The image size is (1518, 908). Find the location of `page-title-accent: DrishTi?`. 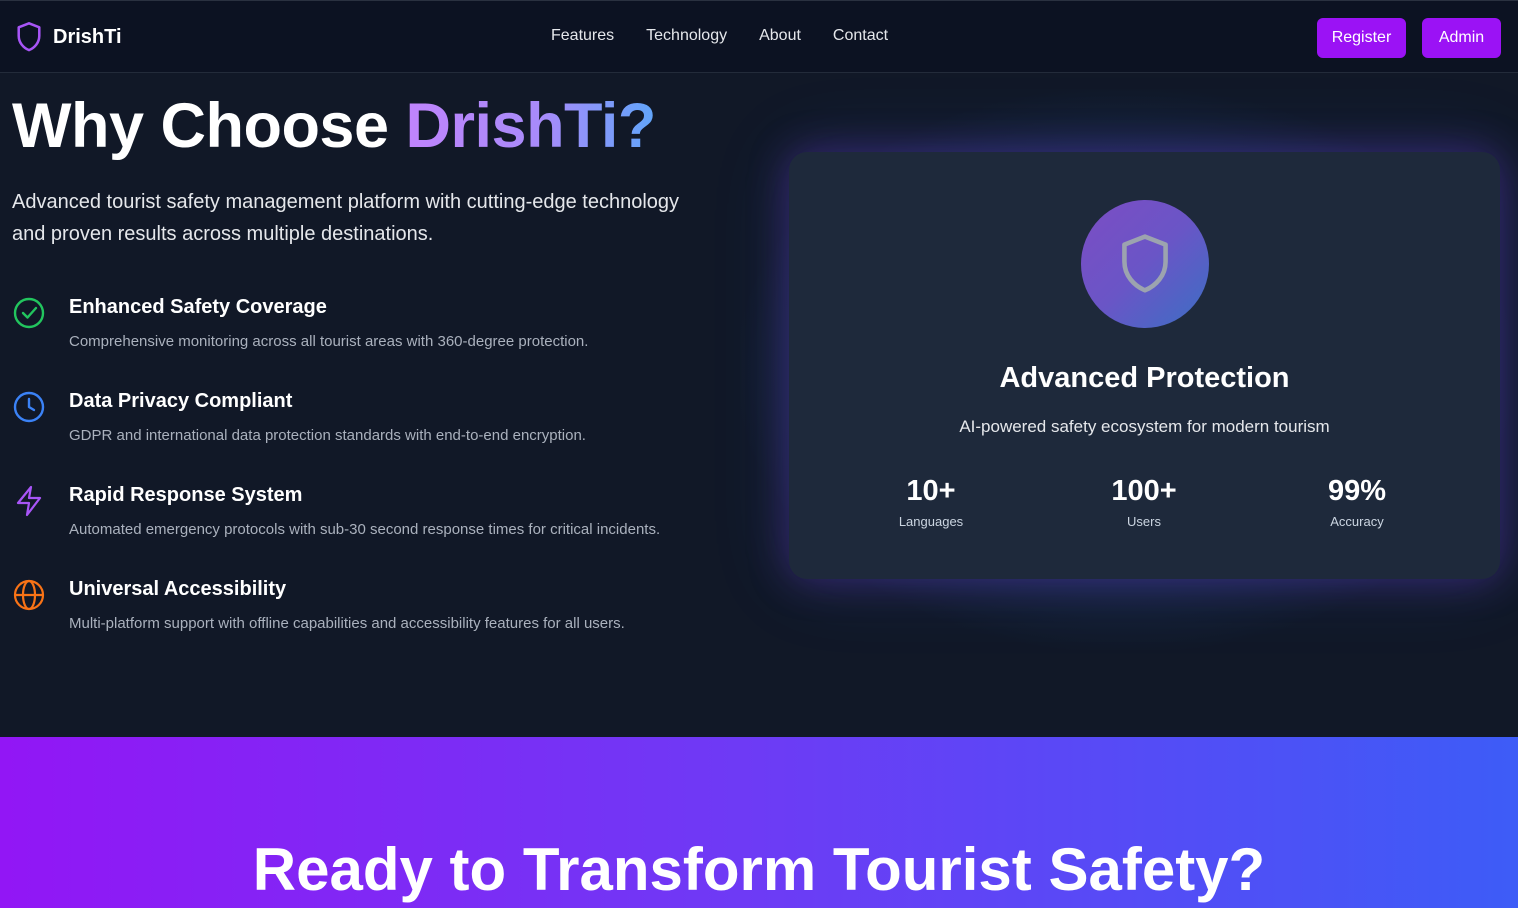

page-title-accent: DrishTi? is located at coordinates (531, 126).